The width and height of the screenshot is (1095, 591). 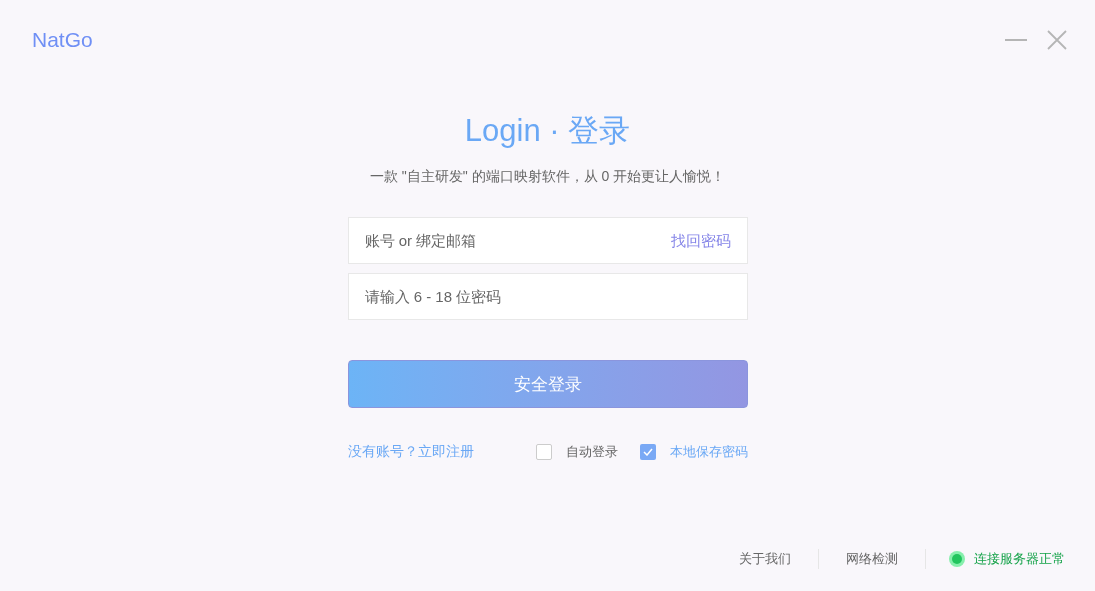 What do you see at coordinates (547, 177) in the screenshot?
I see `subtitle: 一款 "自主研发" 的端口映射软件，从 0 开始更让人愉悦！` at bounding box center [547, 177].